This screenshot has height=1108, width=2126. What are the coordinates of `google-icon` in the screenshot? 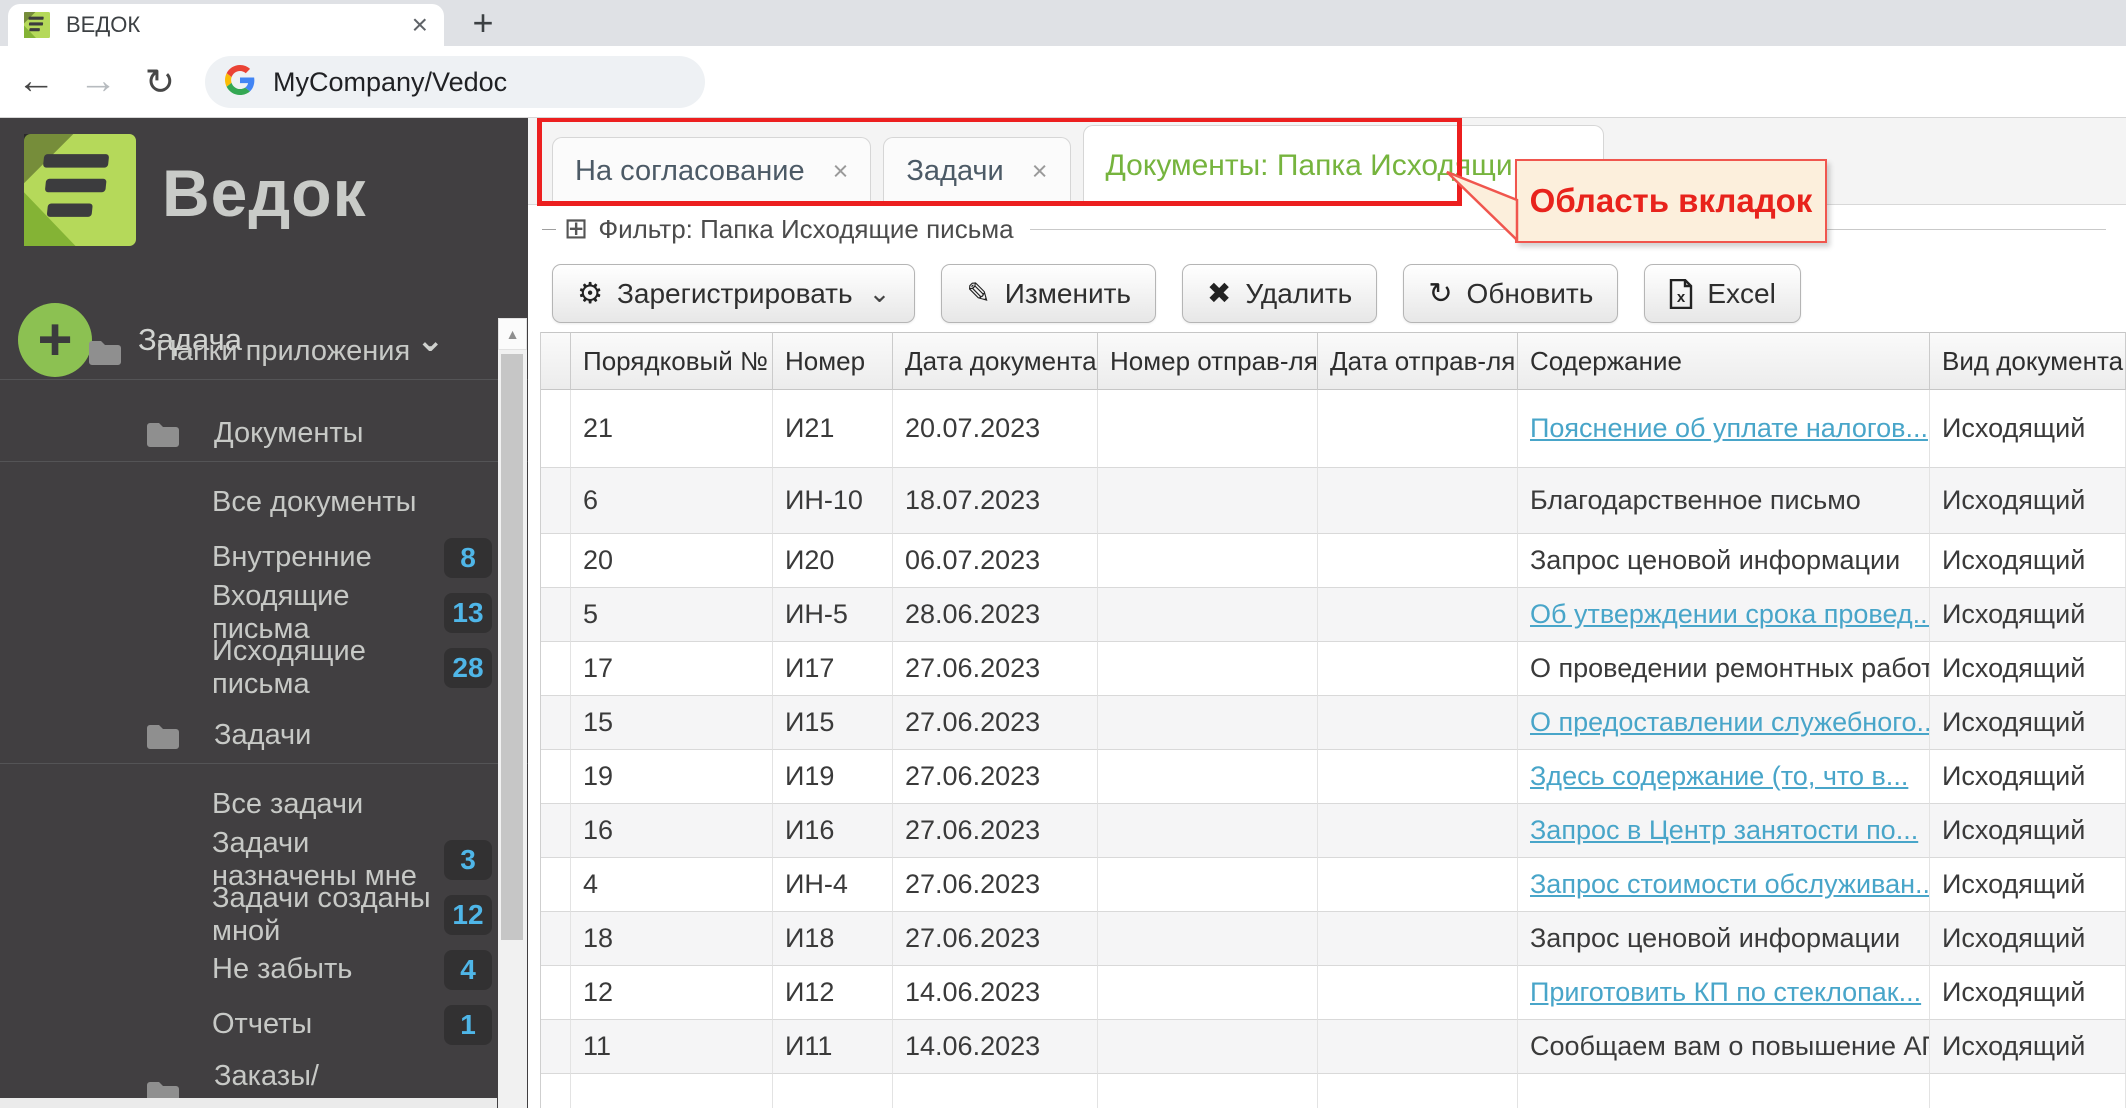 It's located at (240, 79).